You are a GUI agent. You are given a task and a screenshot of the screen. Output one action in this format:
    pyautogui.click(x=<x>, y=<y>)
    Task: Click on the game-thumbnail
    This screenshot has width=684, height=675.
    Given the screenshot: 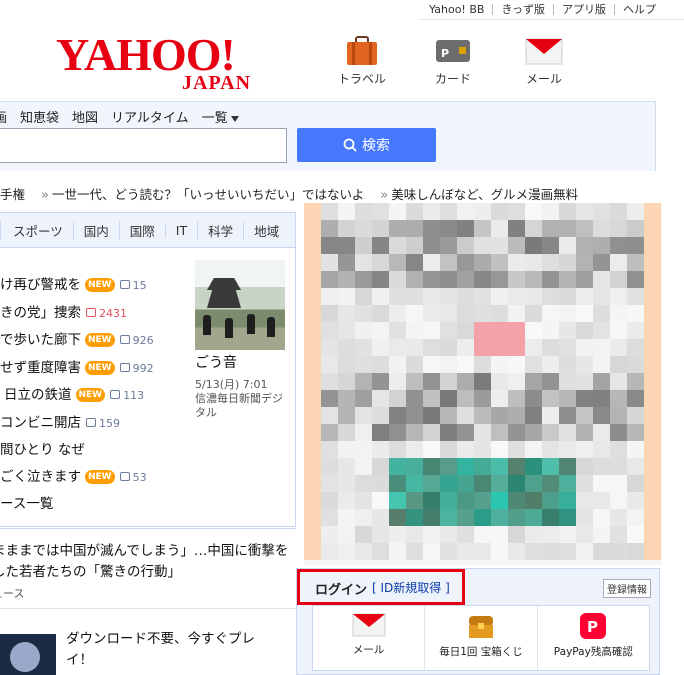 What is the action you would take?
    pyautogui.click(x=28, y=654)
    